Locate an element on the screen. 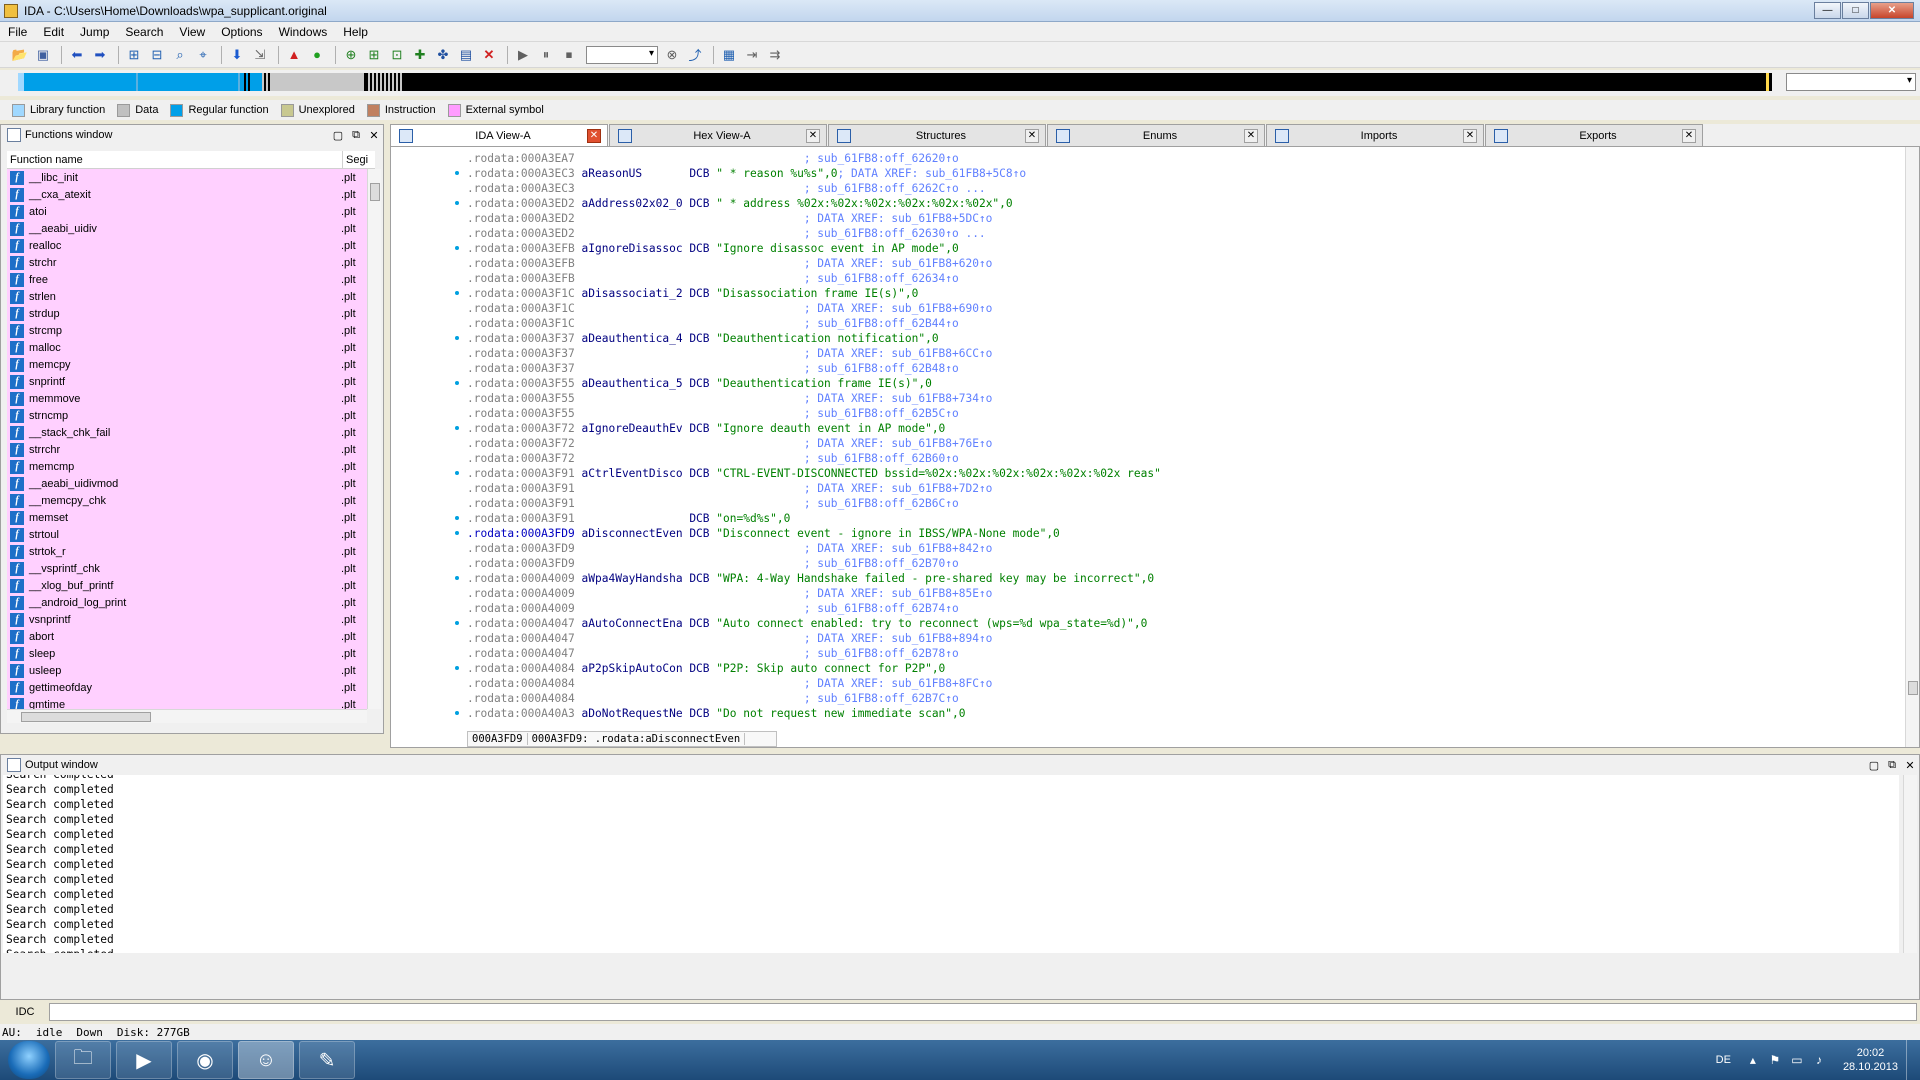  function-row: f sleep .plt is located at coordinates (187, 653).